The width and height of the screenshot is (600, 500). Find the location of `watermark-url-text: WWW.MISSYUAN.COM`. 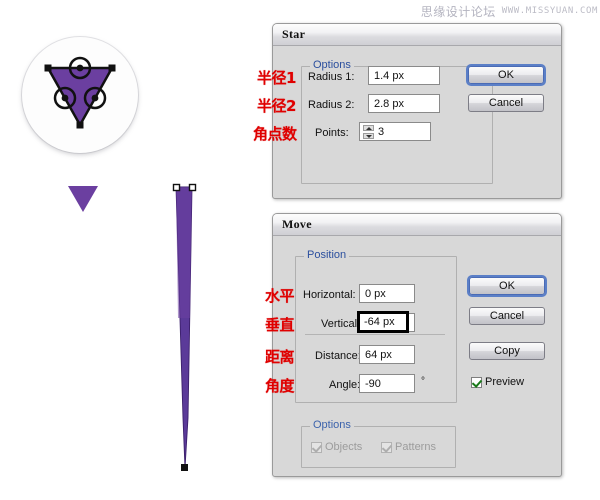

watermark-url-text: WWW.MISSYUAN.COM is located at coordinates (549, 11).